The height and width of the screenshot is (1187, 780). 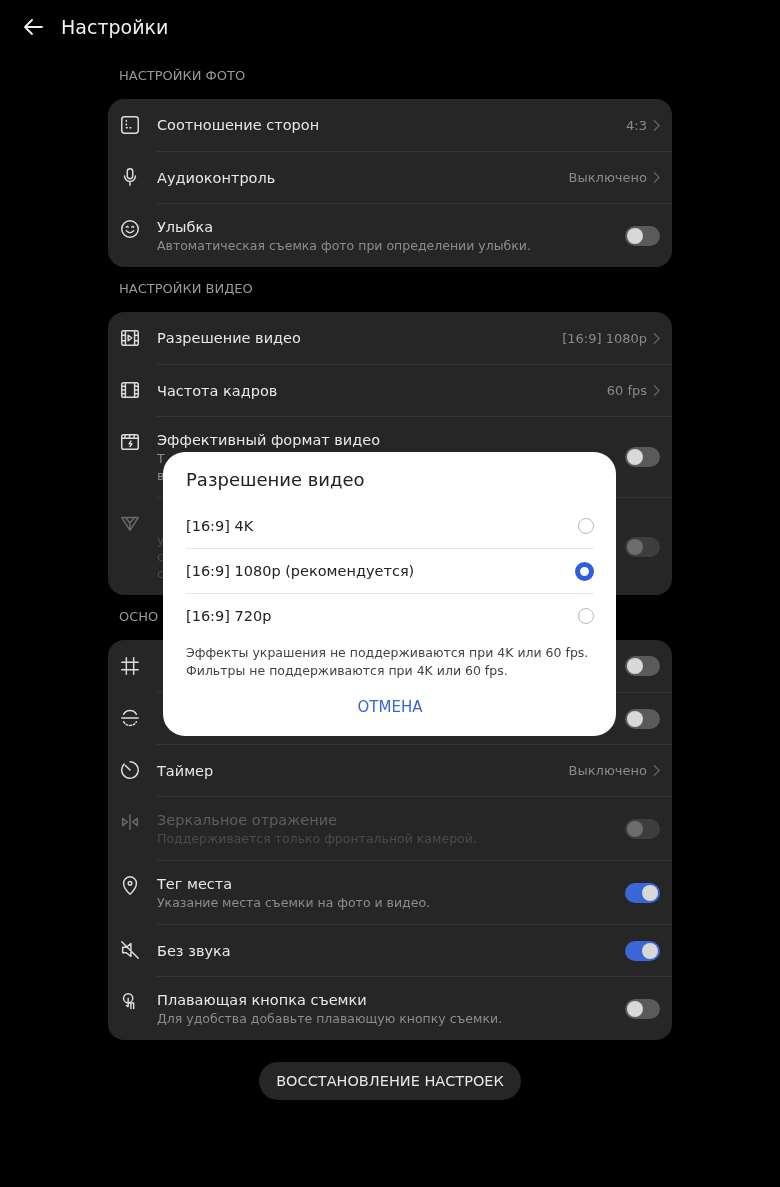 I want to click on setting-title: Частота кадров, so click(x=217, y=391).